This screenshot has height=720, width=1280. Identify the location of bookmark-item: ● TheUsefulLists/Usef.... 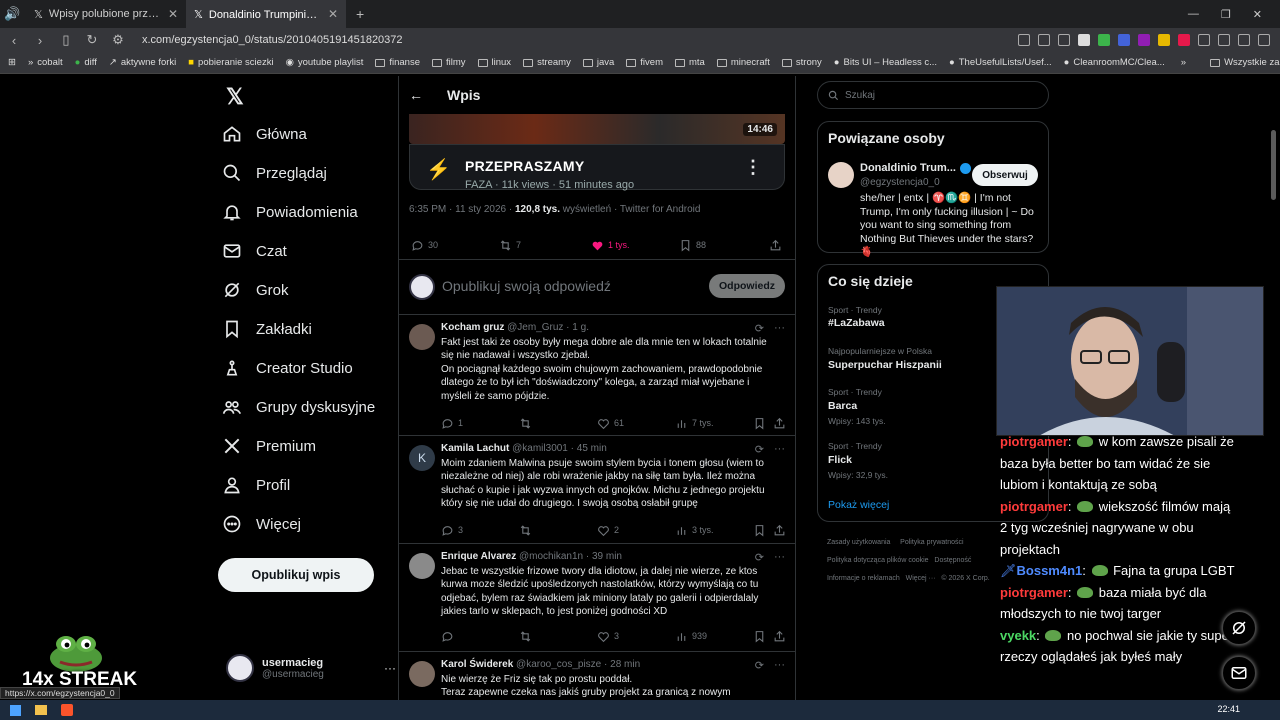
(1000, 62).